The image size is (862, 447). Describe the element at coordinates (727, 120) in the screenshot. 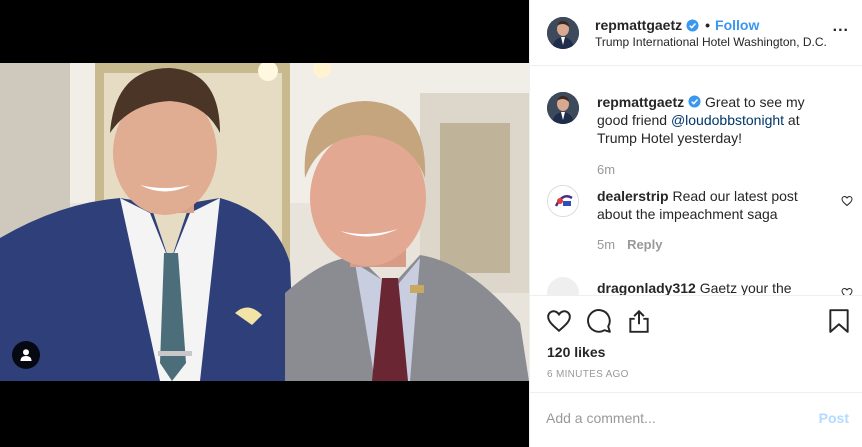

I see `caption-mention-link: @loudobbstonight` at that location.